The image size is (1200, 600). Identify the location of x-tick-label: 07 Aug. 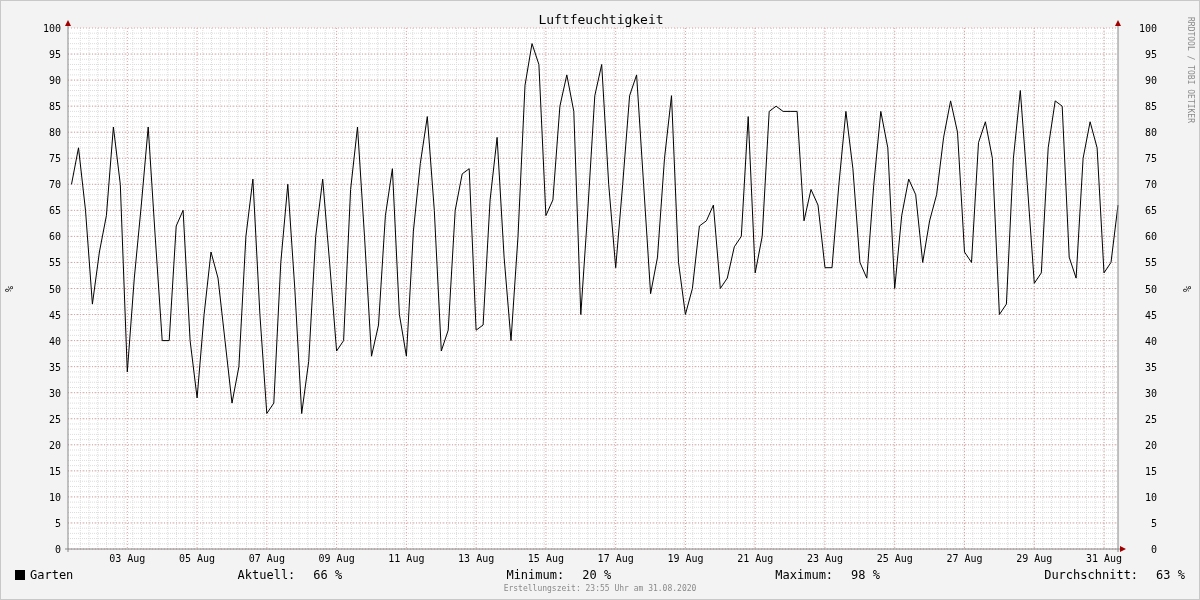
(266, 558).